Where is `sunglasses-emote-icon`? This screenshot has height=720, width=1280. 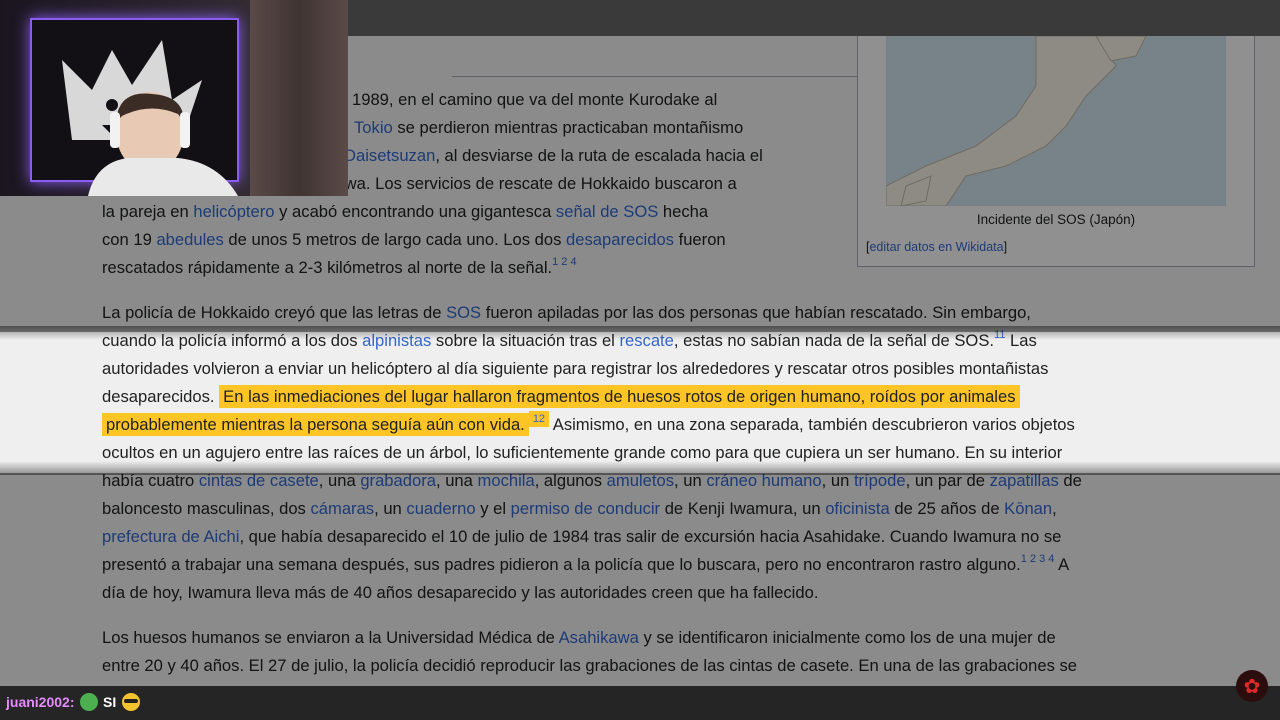
sunglasses-emote-icon is located at coordinates (131, 702).